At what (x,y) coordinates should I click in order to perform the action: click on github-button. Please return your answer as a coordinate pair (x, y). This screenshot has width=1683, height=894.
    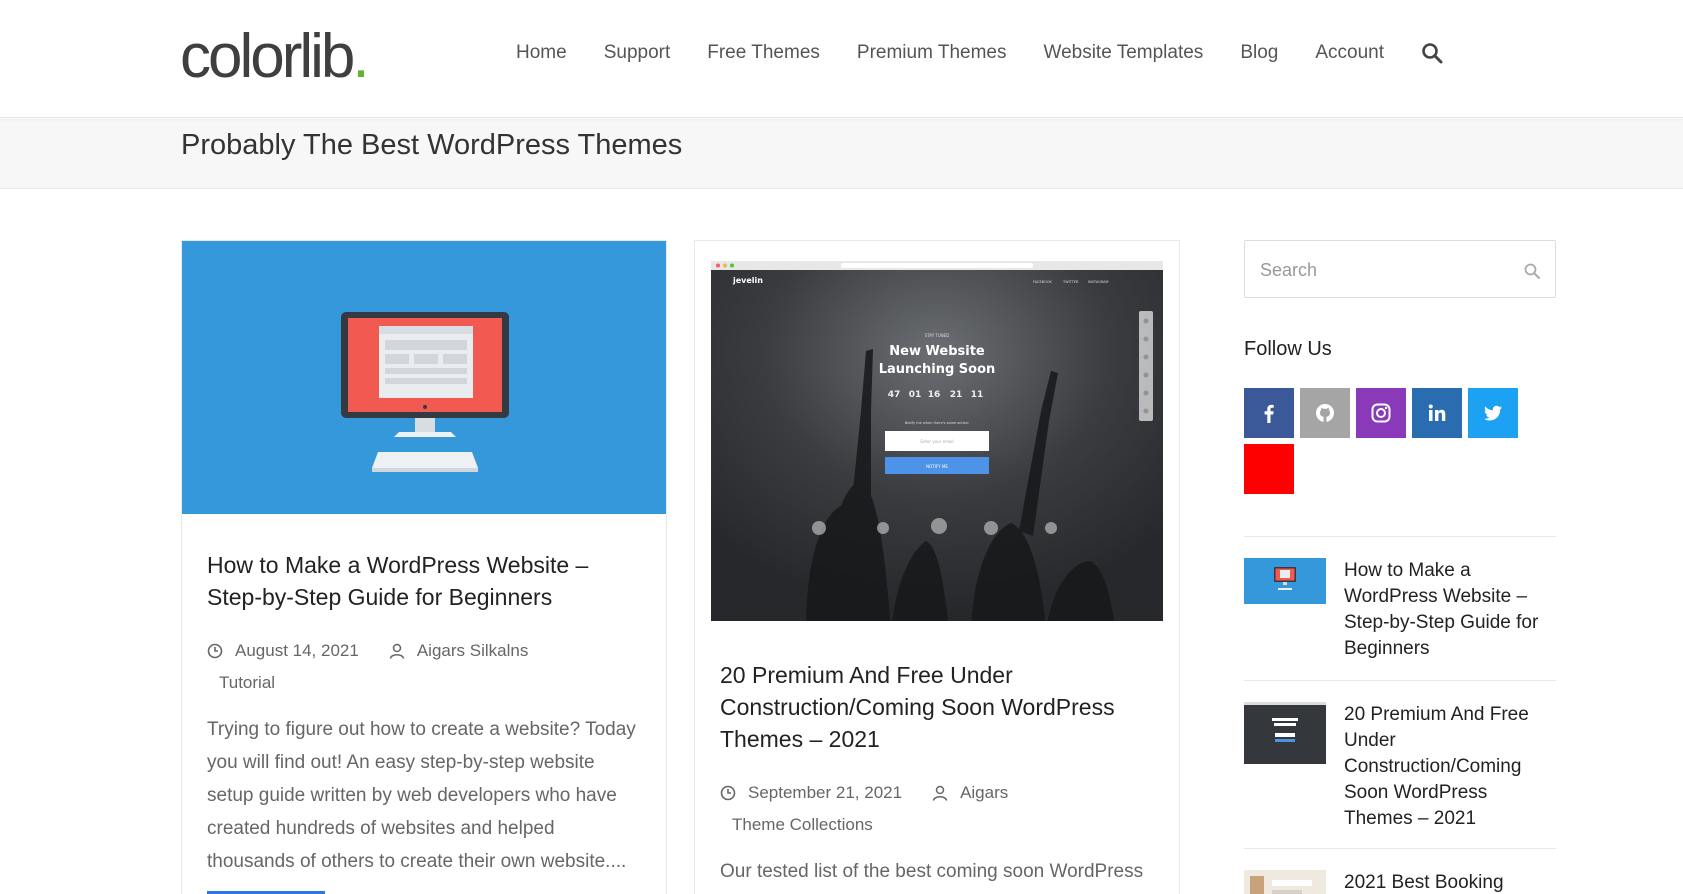
    Looking at the image, I should click on (1325, 413).